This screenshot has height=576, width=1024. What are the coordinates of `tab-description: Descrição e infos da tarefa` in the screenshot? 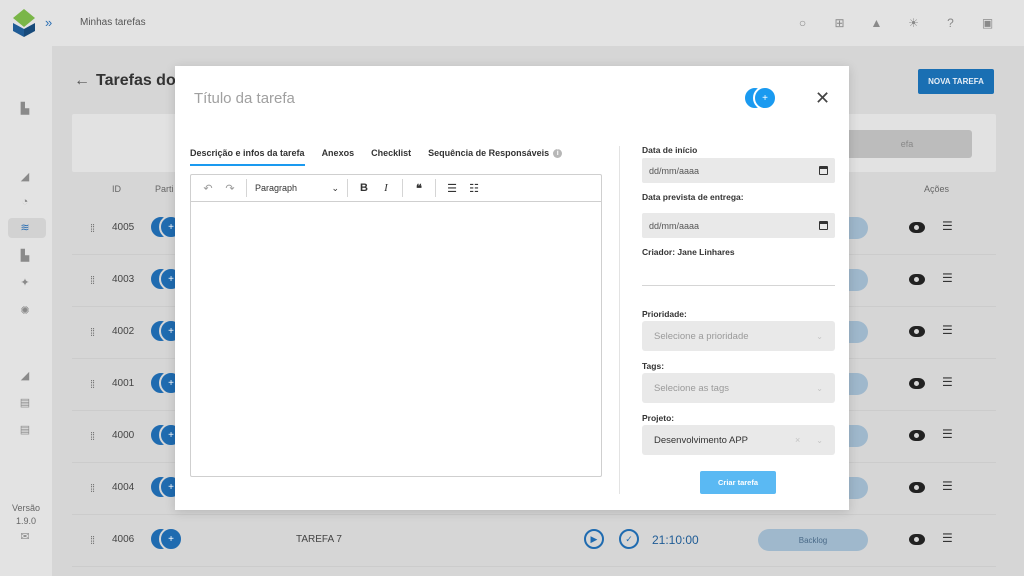 It's located at (247, 157).